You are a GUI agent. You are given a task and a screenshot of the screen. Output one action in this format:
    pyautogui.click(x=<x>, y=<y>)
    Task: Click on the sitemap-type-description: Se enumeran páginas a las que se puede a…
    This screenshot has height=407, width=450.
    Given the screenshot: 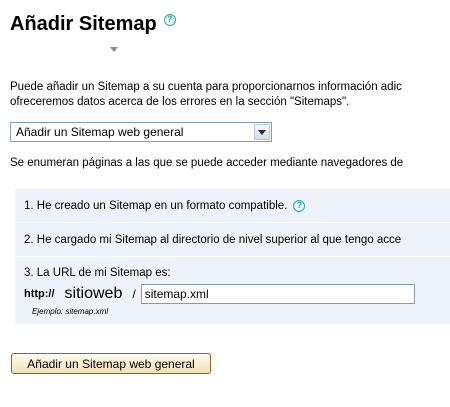 What is the action you would take?
    pyautogui.click(x=207, y=163)
    